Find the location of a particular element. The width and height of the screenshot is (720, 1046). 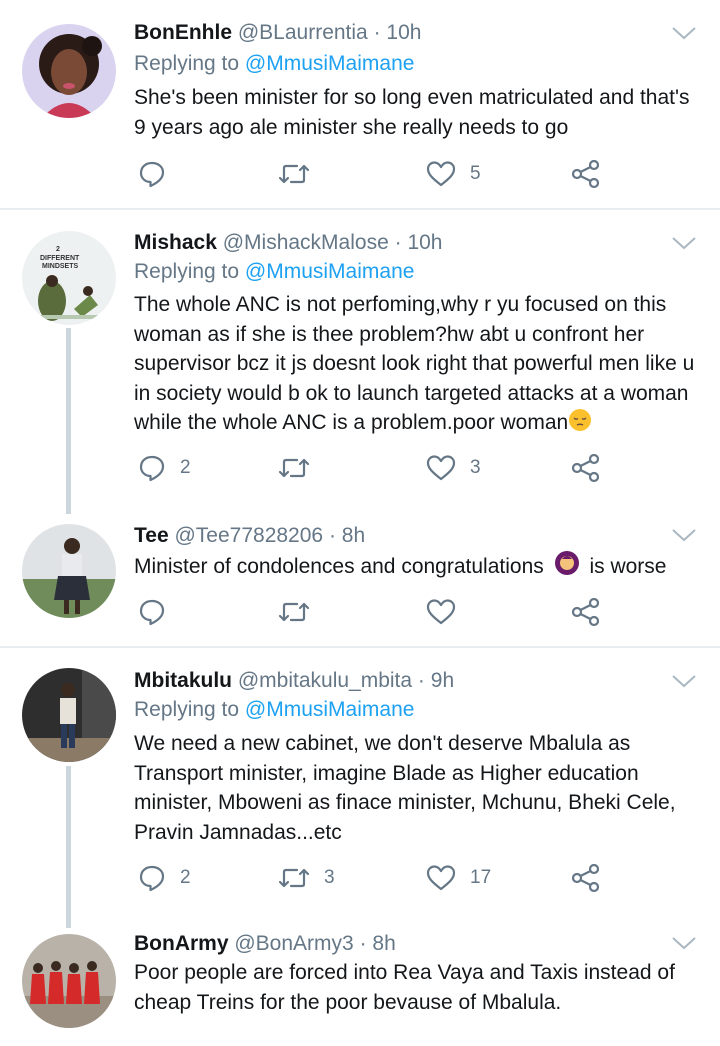

like-count: 5 is located at coordinates (475, 173).